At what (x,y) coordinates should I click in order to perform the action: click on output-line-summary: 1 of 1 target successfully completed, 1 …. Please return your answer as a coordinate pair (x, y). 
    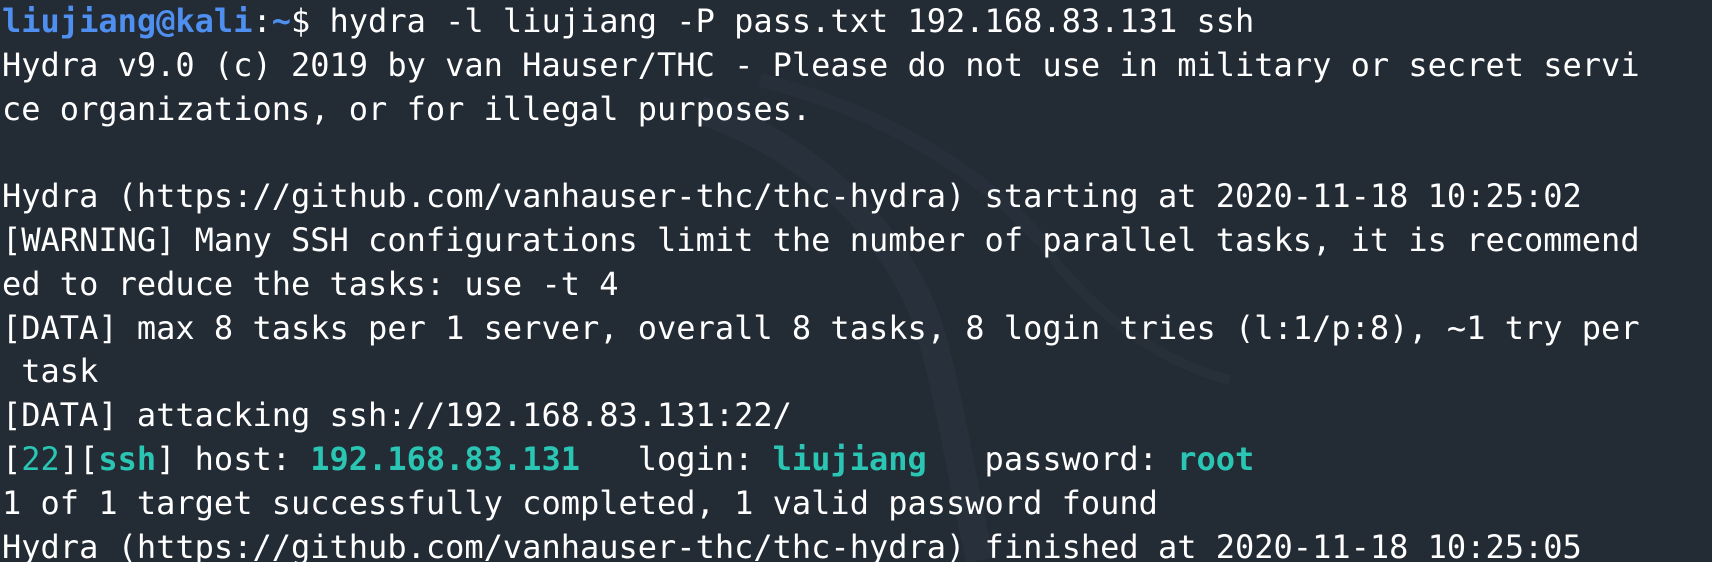
    Looking at the image, I should click on (580, 502).